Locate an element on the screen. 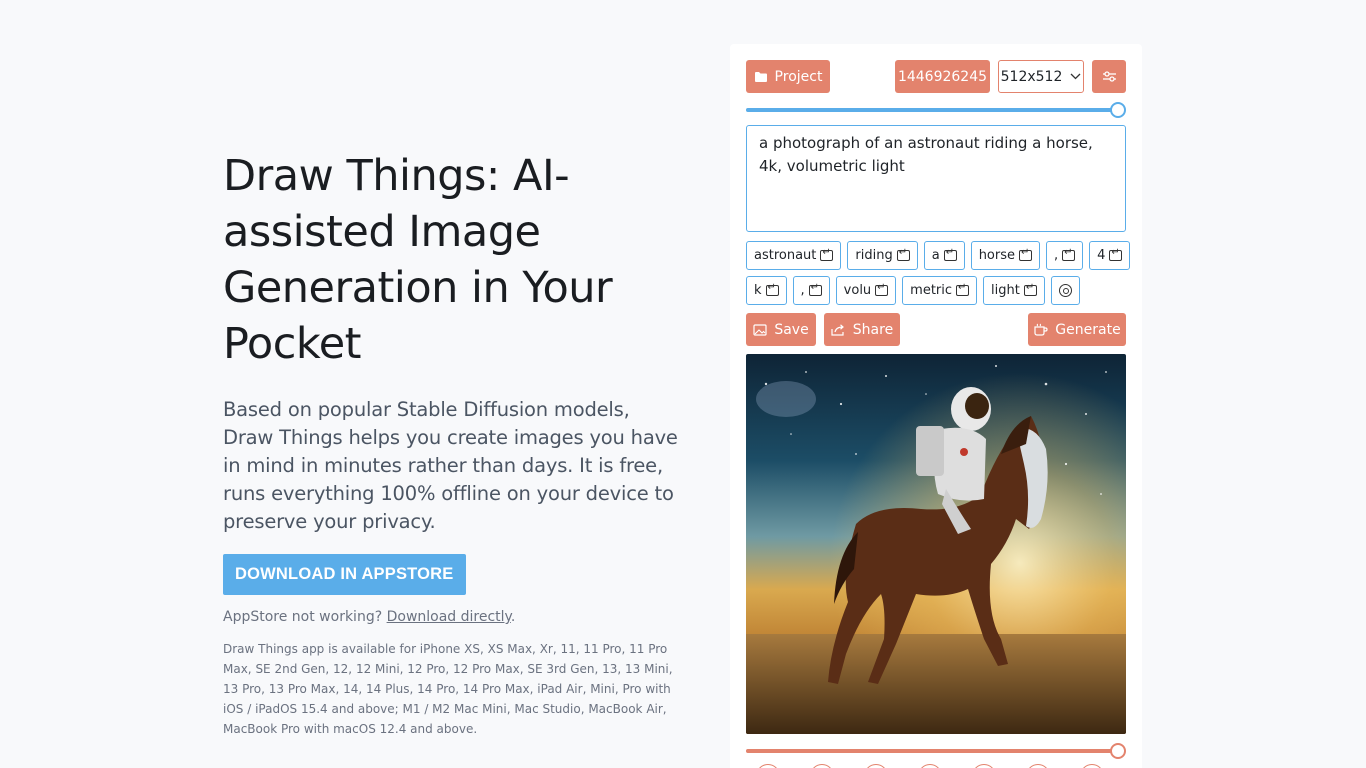  token-label: a is located at coordinates (935, 255).